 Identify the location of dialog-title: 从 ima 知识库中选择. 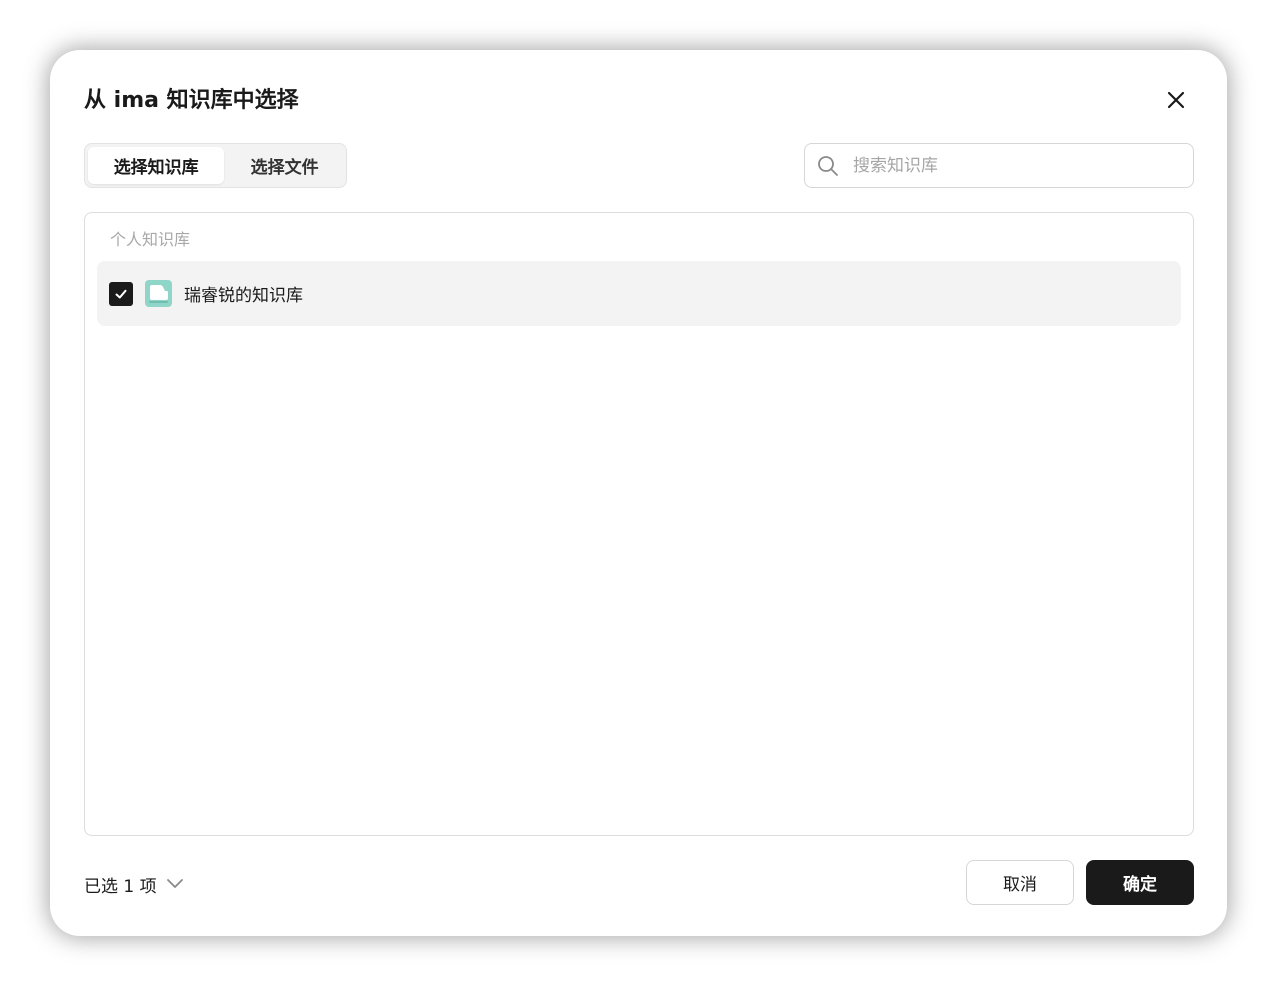
(191, 100).